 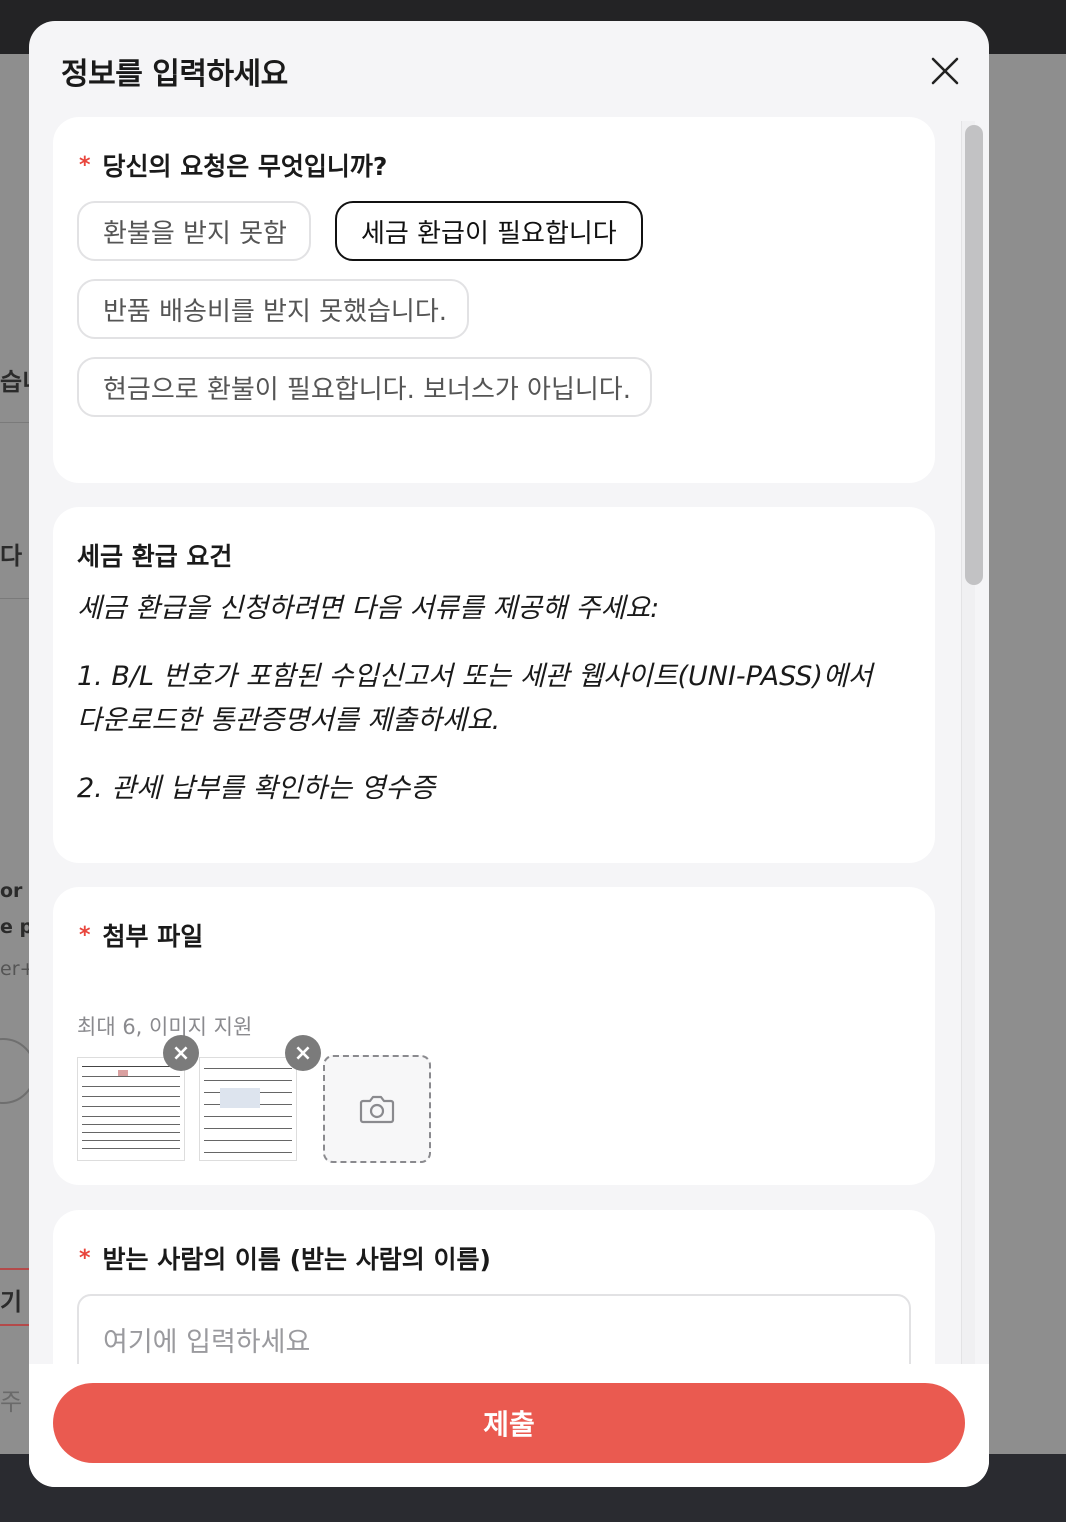 What do you see at coordinates (165, 1027) in the screenshot?
I see `attachments-hint: 최대 6, 이미지 지원` at bounding box center [165, 1027].